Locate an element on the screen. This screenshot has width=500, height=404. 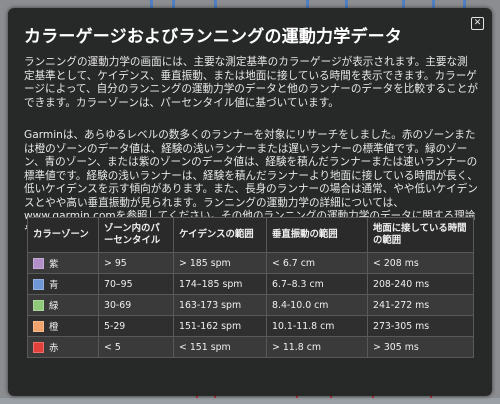
vertical-cell: < 6.7 cm is located at coordinates (317, 263).